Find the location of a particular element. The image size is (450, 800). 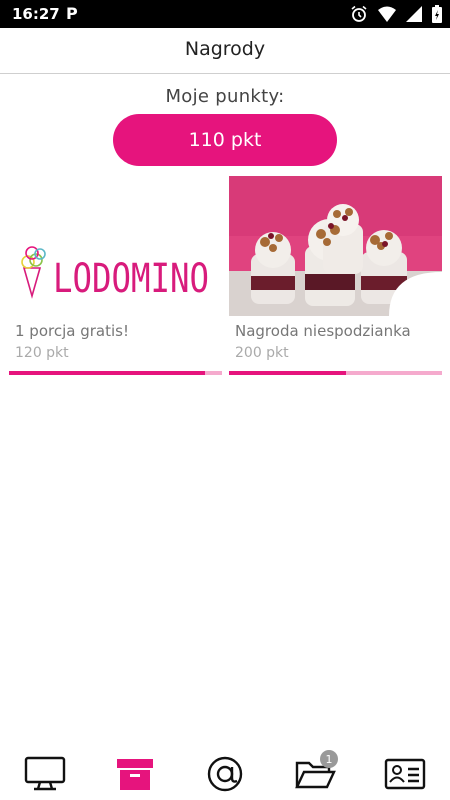

nav-contact is located at coordinates (225, 774).